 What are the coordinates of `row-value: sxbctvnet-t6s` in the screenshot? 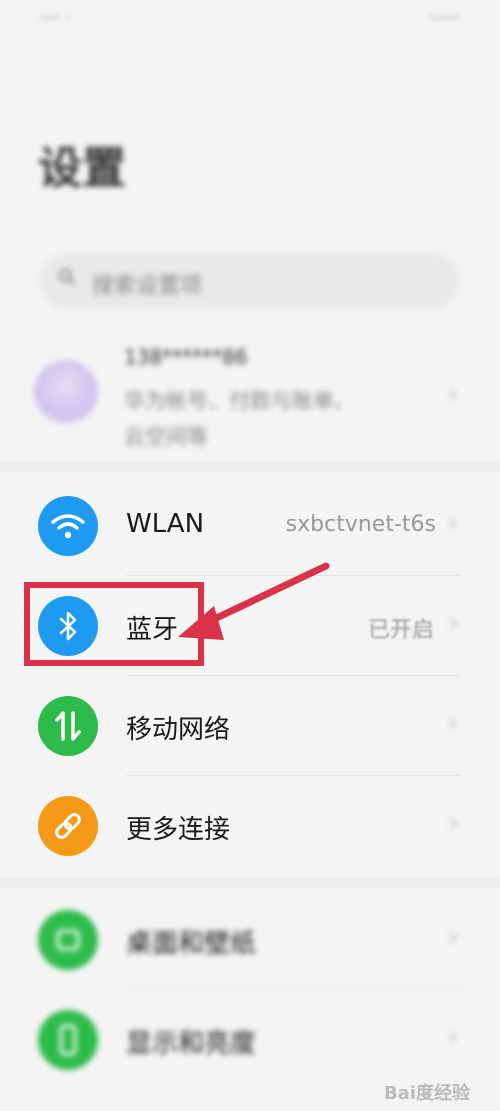 It's located at (360, 524).